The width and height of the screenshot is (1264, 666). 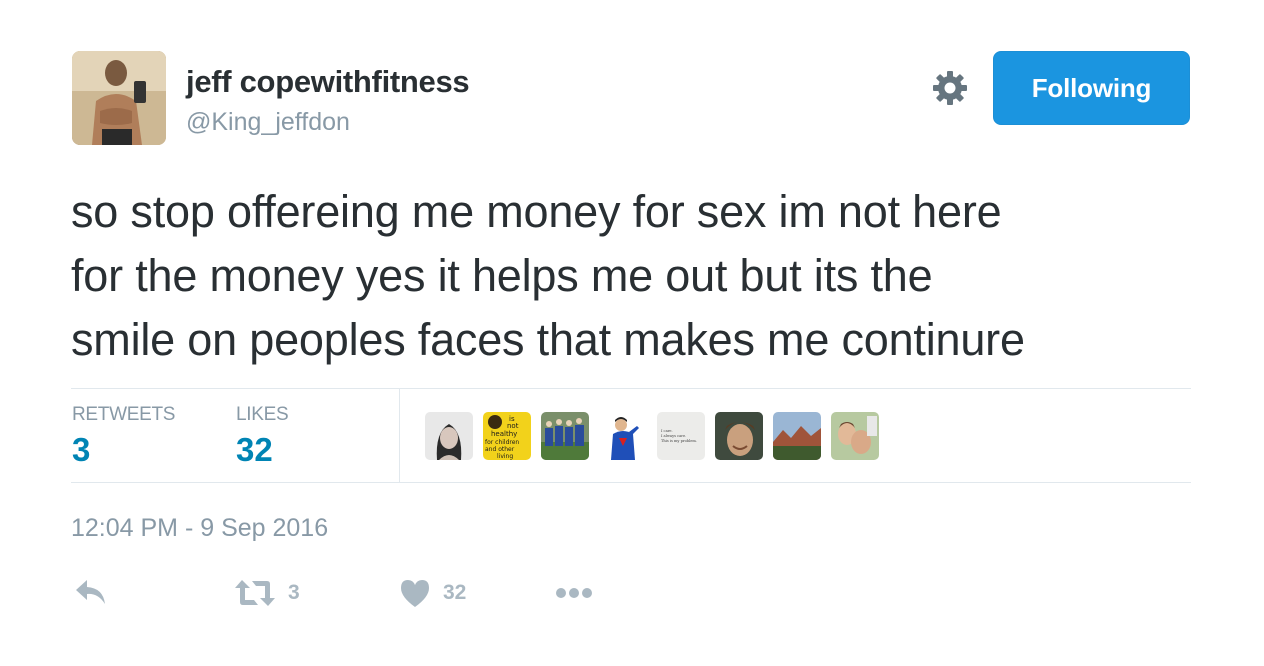 I want to click on sports-team-icon, so click(x=565, y=436).